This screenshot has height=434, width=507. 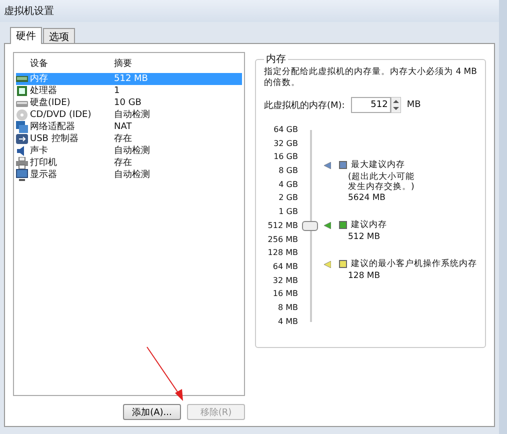 What do you see at coordinates (61, 115) in the screenshot?
I see `device-name: CD/DVD (IDE)` at bounding box center [61, 115].